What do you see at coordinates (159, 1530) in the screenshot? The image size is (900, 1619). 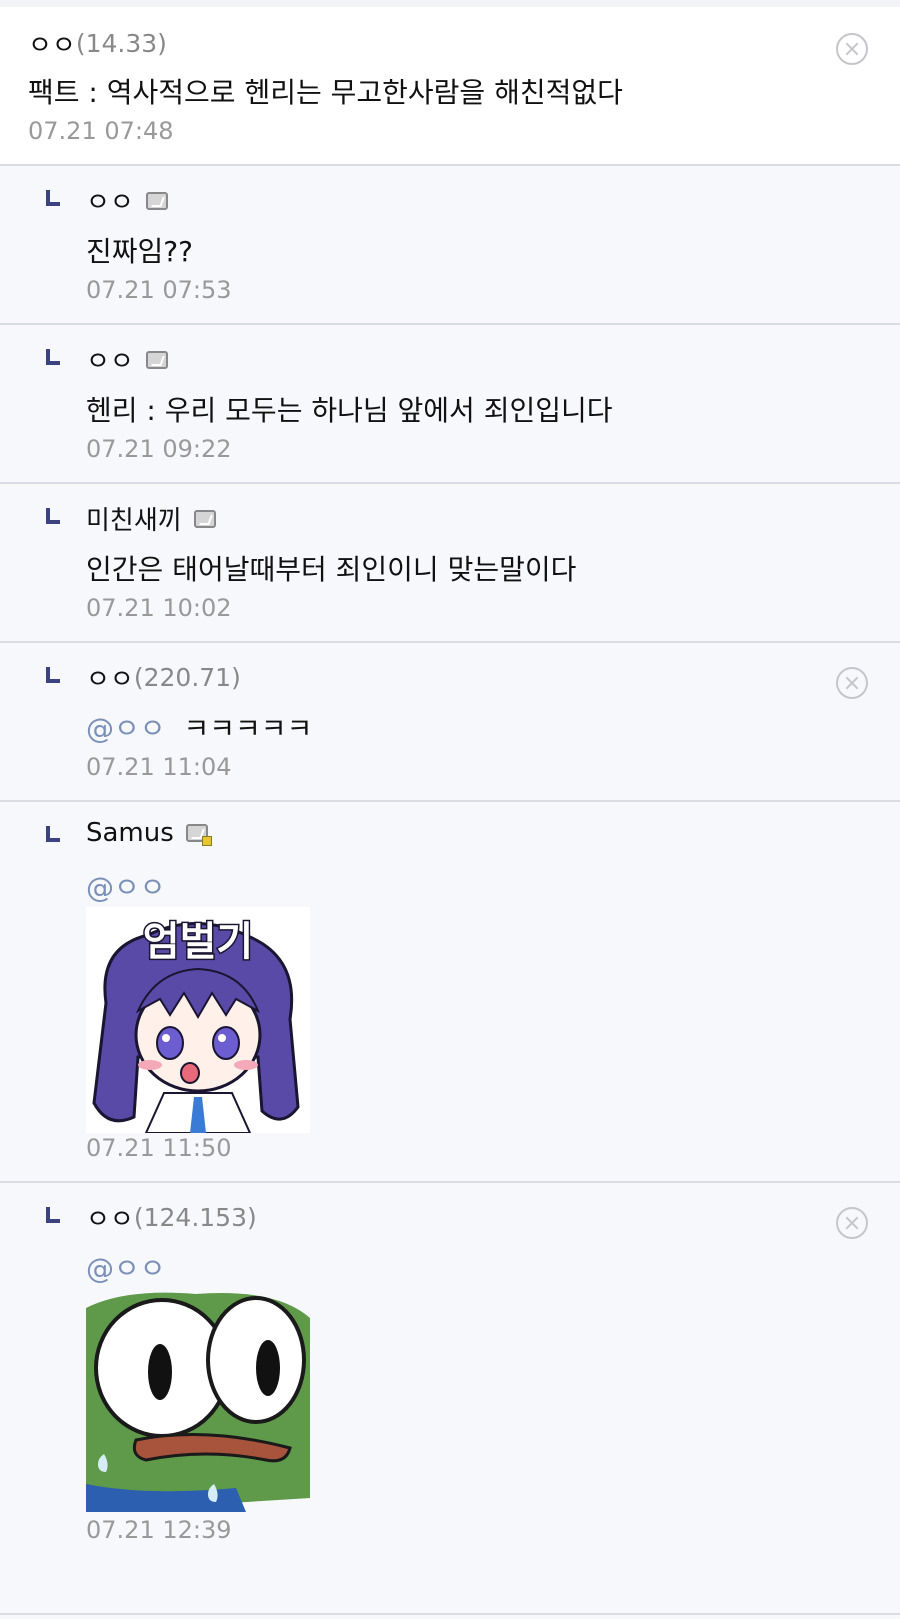 I see `comment-date: 07.21 12:39` at bounding box center [159, 1530].